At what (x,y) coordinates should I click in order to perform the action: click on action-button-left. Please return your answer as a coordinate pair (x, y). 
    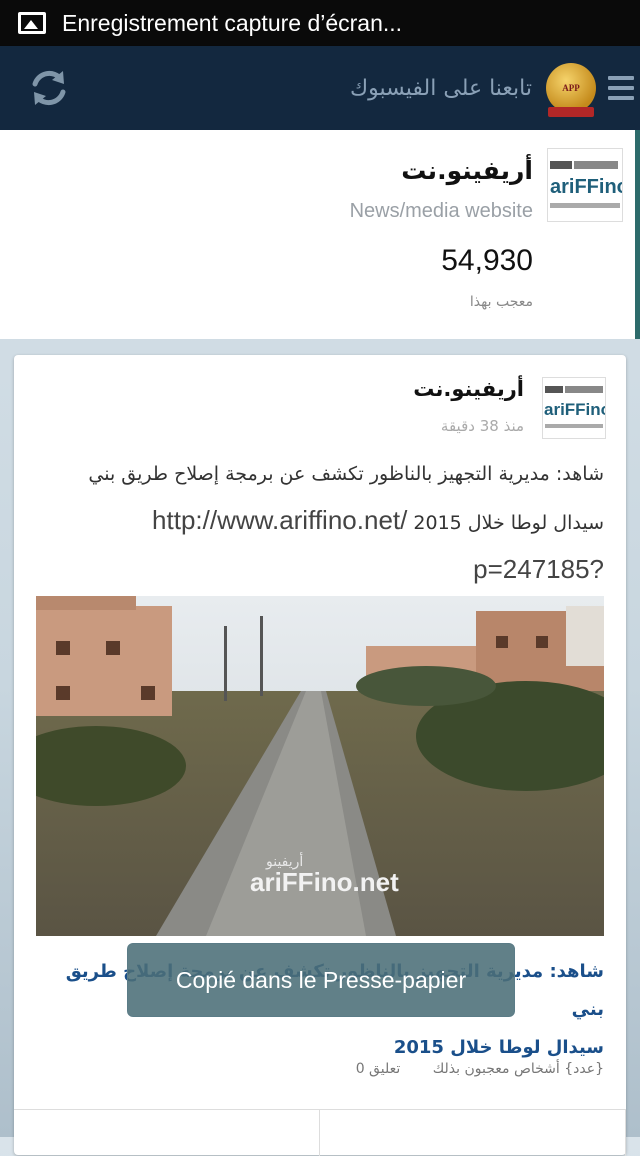
    Looking at the image, I should click on (167, 1133).